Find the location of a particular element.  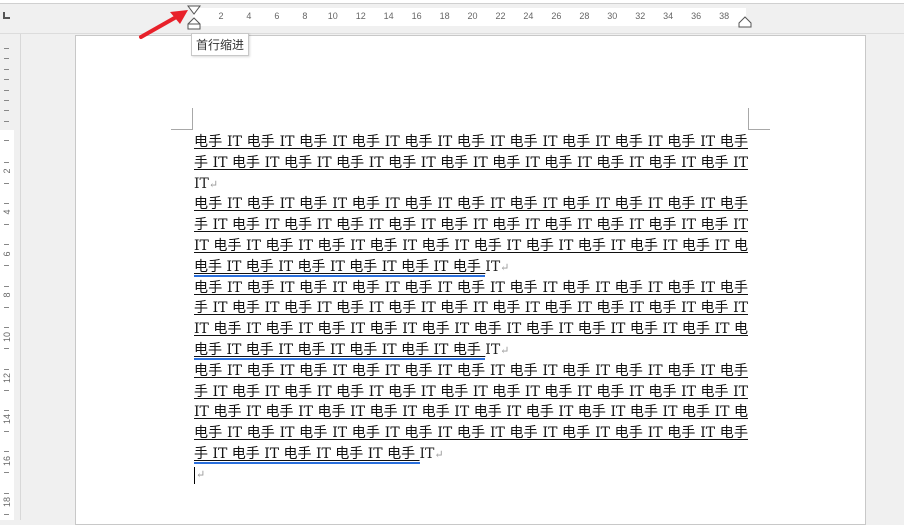

text-cursor is located at coordinates (194, 475).